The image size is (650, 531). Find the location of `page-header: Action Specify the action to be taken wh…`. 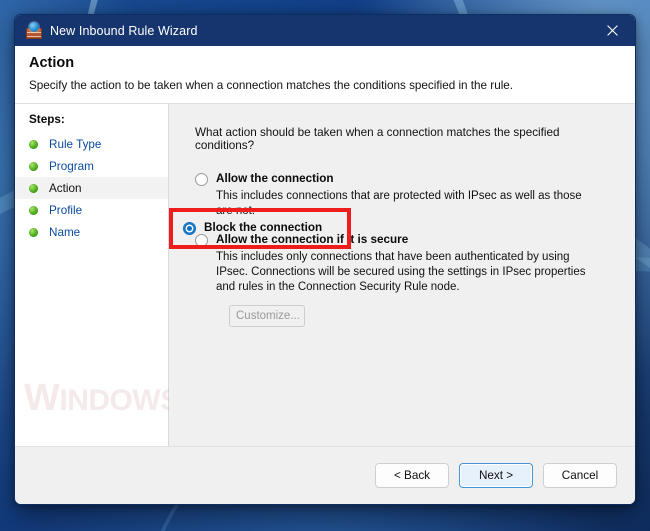

page-header: Action Specify the action to be taken wh… is located at coordinates (325, 75).